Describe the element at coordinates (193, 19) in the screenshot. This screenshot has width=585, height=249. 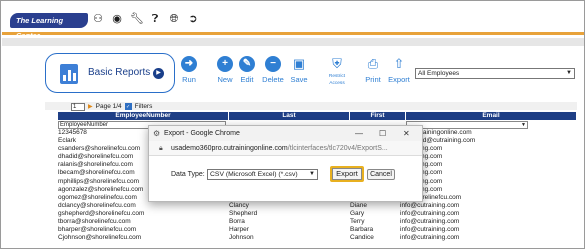
I see `logout-icon: ➲` at that location.